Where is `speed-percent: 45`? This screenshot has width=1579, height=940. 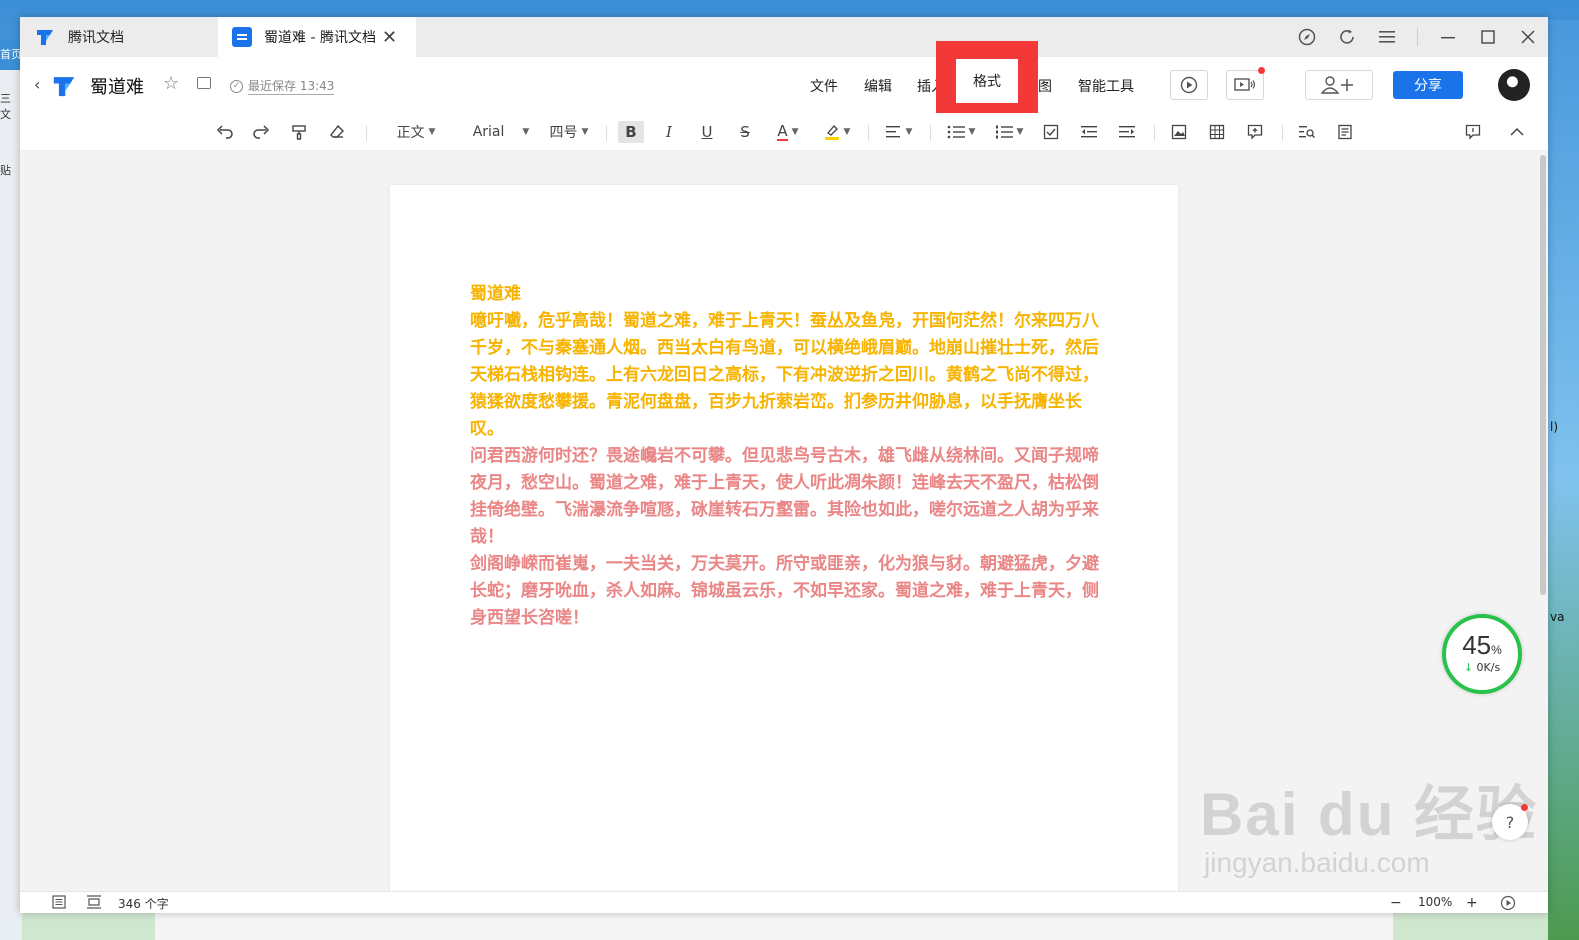
speed-percent: 45 is located at coordinates (1477, 645).